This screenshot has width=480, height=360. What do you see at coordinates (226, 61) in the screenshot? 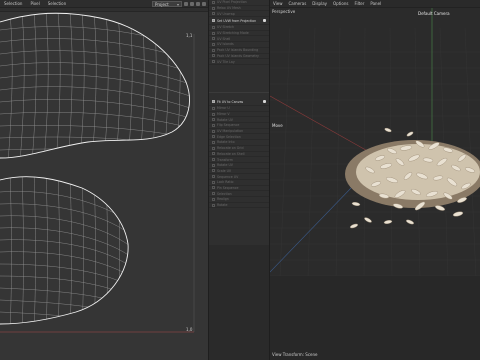
I see `uv-tool-label: UV Tile Lay` at bounding box center [226, 61].